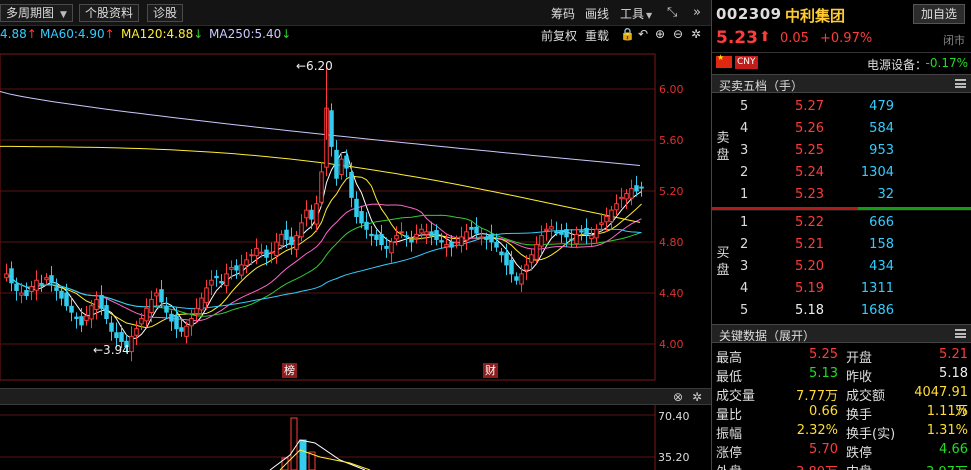 This screenshot has height=470, width=971. What do you see at coordinates (841, 431) in the screenshot?
I see `key-data-row: 振幅 2.32% 换手(实) 1.31%` at bounding box center [841, 431].